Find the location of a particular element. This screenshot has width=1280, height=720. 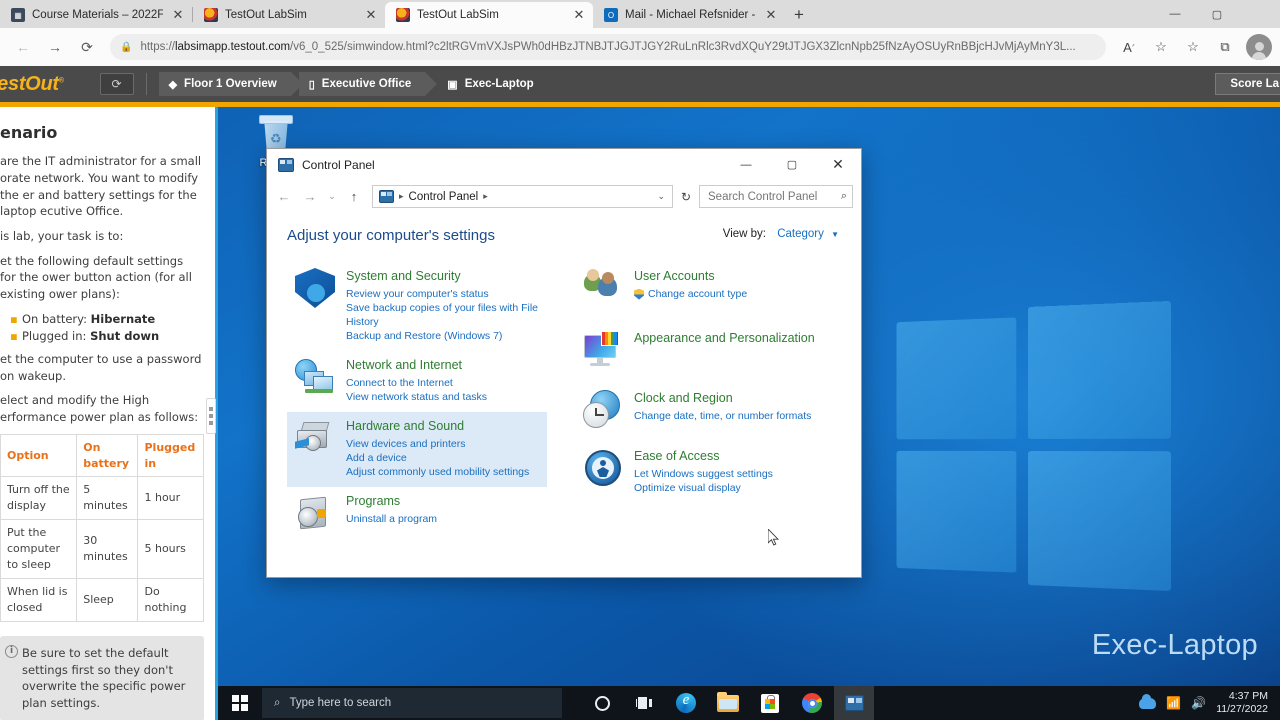

clock-time: 4:37 PM is located at coordinates (1248, 696).